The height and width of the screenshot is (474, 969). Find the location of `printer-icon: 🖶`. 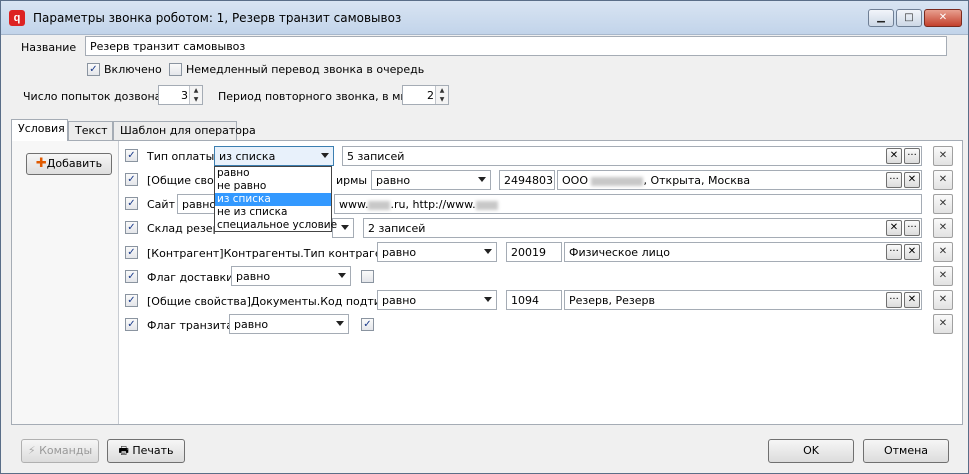

printer-icon: 🖶 is located at coordinates (123, 450).